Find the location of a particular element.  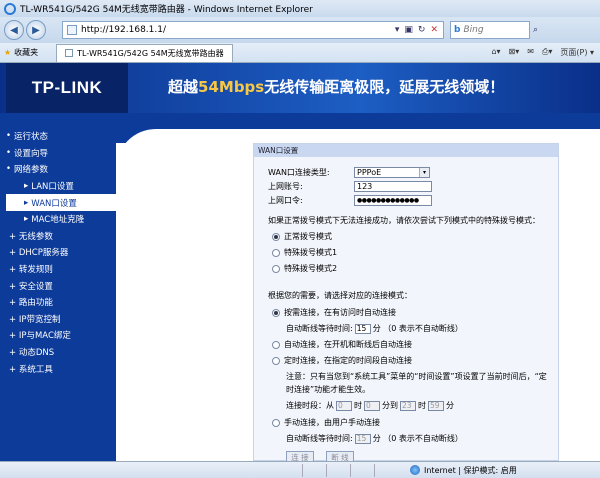

dropdown-arrow-icon: ▾ is located at coordinates (397, 30).